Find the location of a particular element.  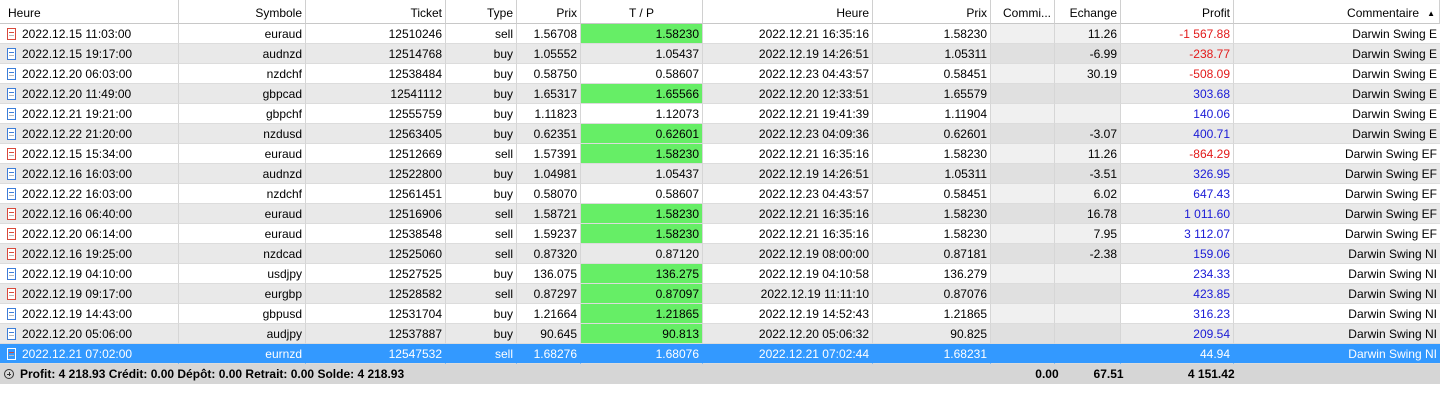

col-comment-header: Commentaire ▲ is located at coordinates (1337, 12).